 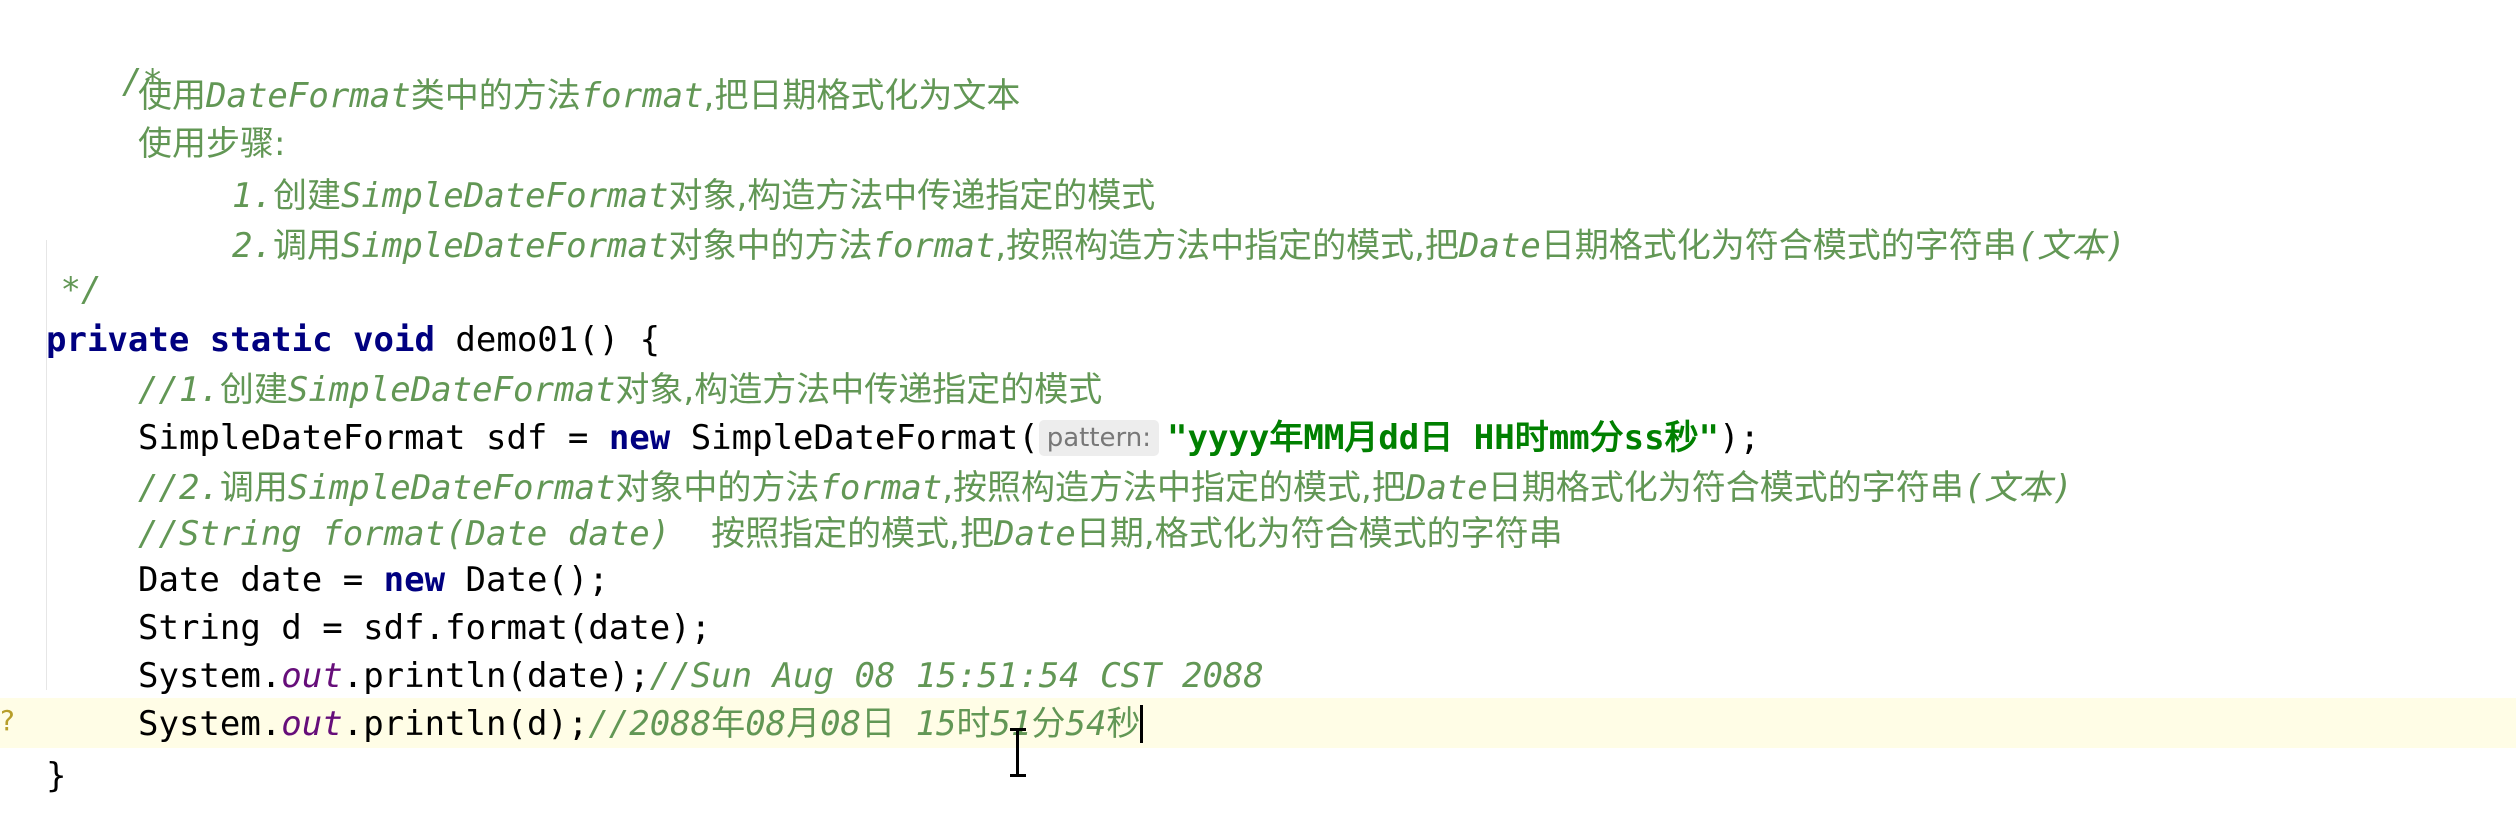 I want to click on comment-step-1: 1.创建SimpleDateFormat对象,构造方法中传递指定的模式, so click(x=694, y=196).